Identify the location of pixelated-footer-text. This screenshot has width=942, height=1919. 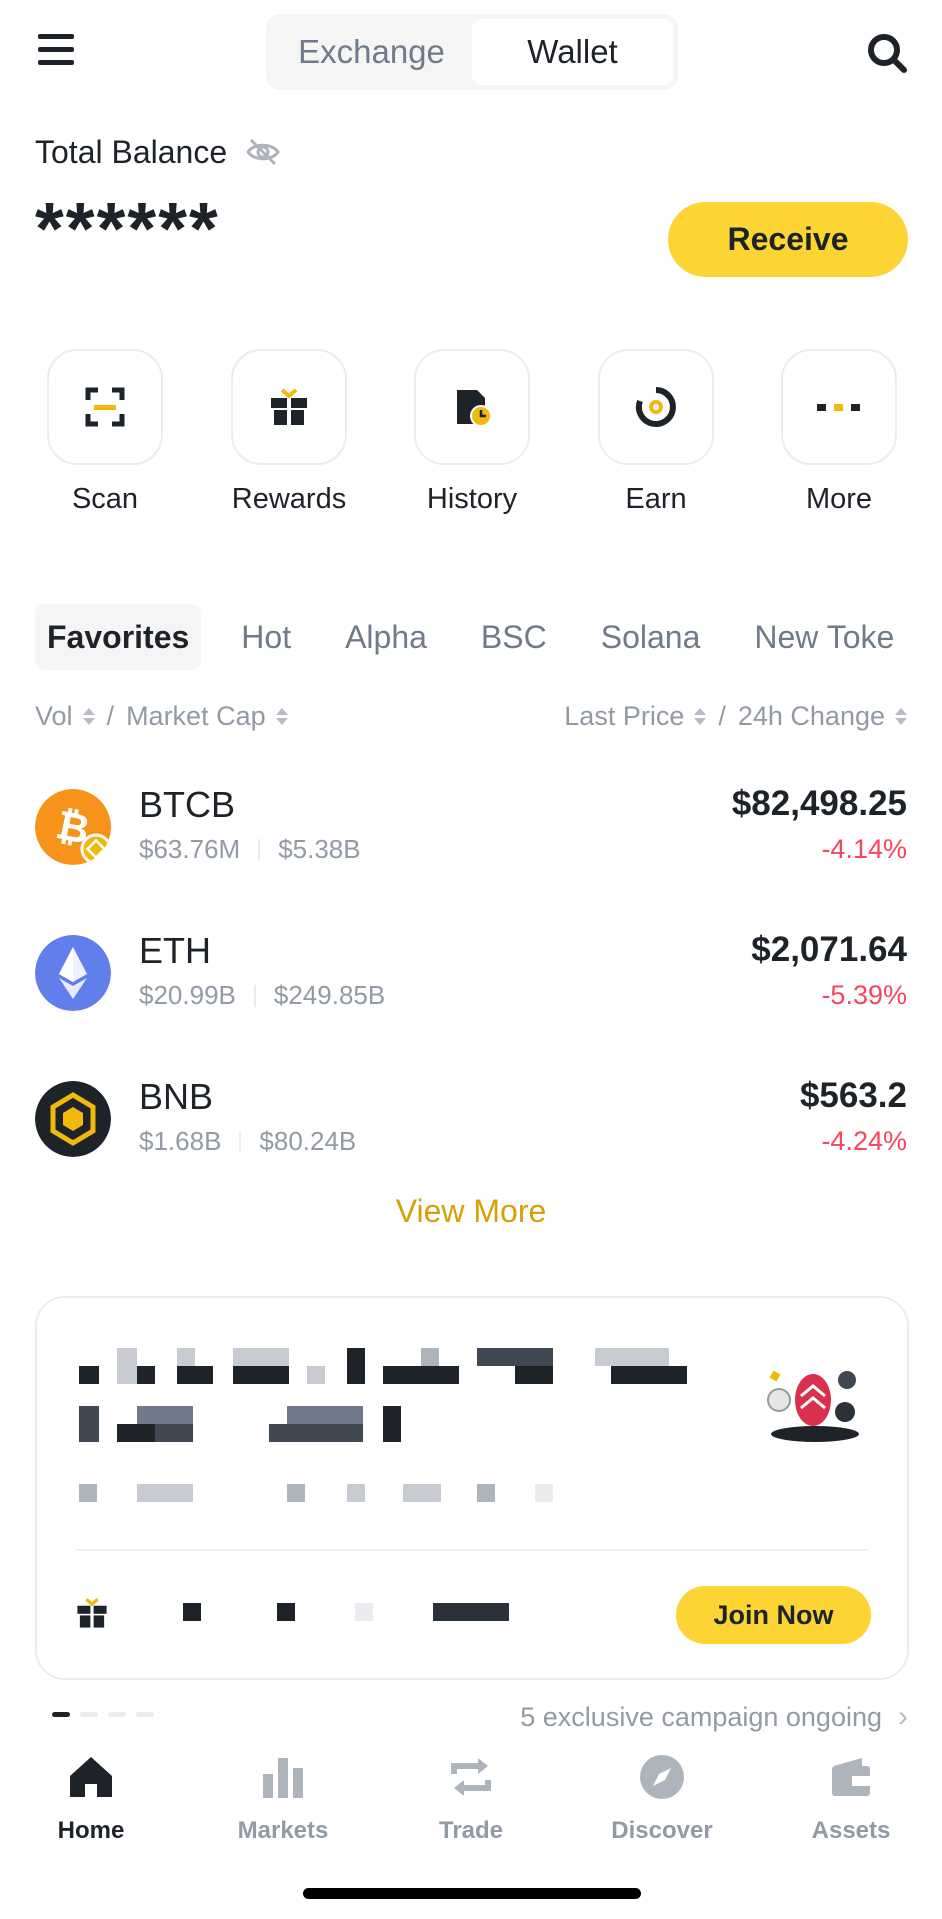
(287, 1468).